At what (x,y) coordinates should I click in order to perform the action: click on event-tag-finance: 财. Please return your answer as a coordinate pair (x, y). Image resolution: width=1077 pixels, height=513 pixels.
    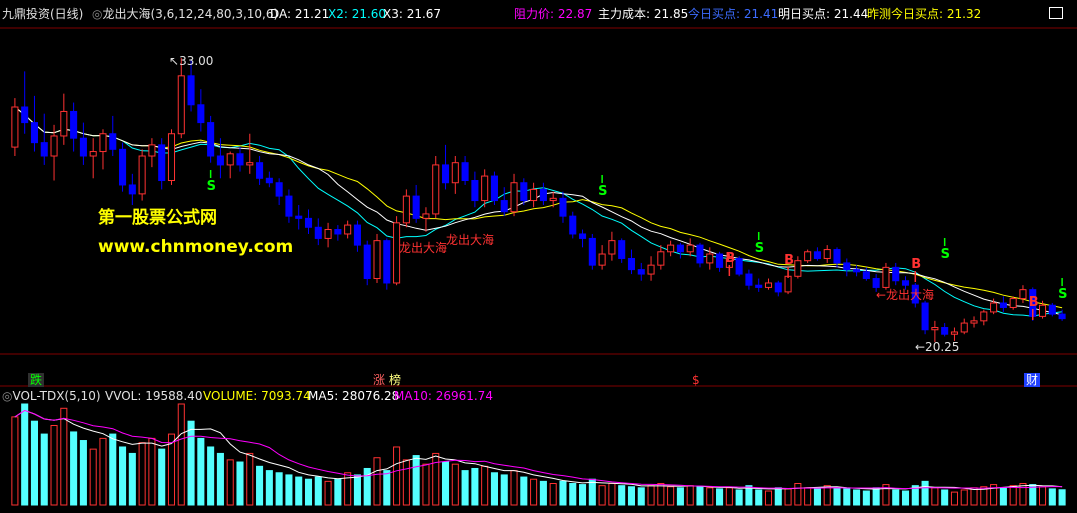
    Looking at the image, I should click on (1032, 380).